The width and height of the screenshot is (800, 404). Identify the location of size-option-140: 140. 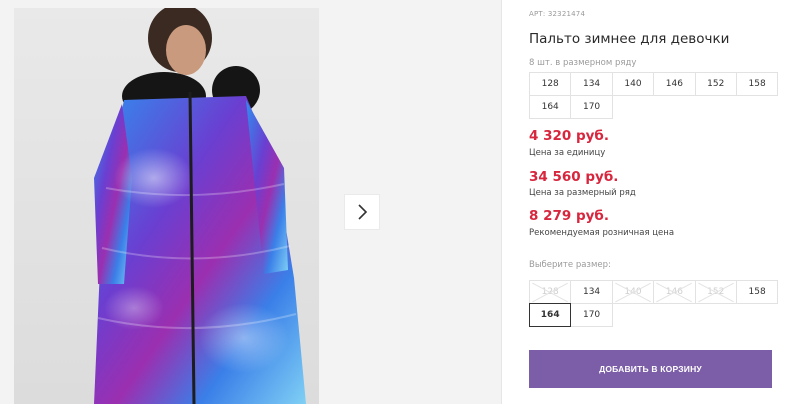
(633, 292).